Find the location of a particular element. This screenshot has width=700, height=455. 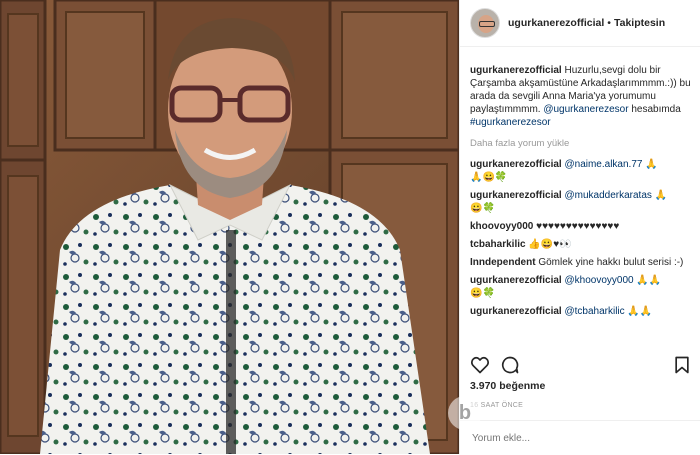

post-header: ugurkanerezofficial • Takiptesin is located at coordinates (580, 23).